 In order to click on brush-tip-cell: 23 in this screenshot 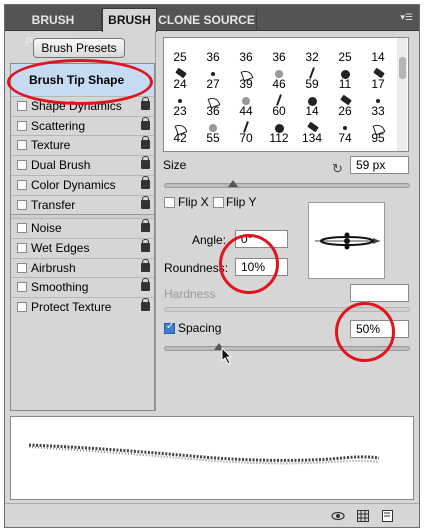, I will do `click(180, 106)`.